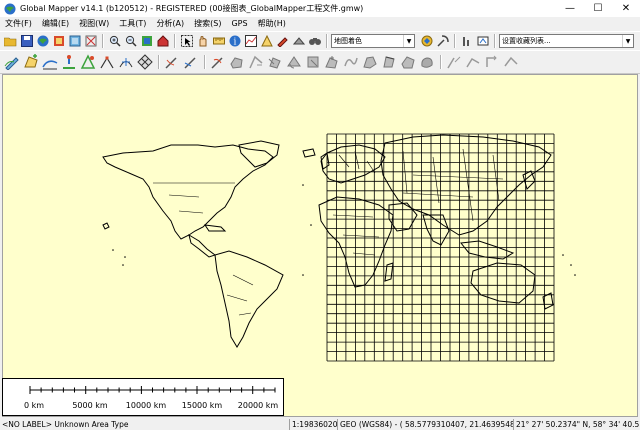  What do you see at coordinates (207, 23) in the screenshot?
I see `menu-search: 搜索(S)` at bounding box center [207, 23].